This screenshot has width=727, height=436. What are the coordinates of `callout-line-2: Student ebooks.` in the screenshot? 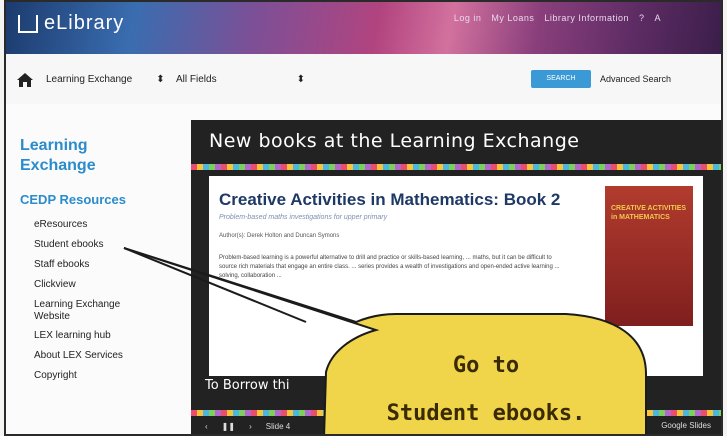 It's located at (486, 413).